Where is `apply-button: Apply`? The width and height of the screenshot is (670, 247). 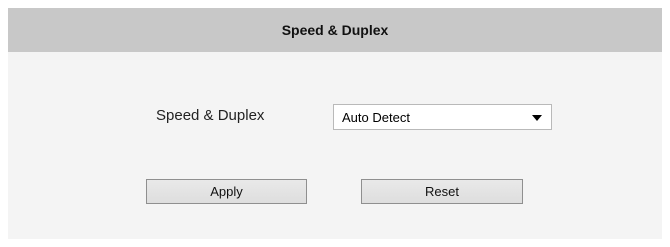
apply-button: Apply is located at coordinates (226, 191).